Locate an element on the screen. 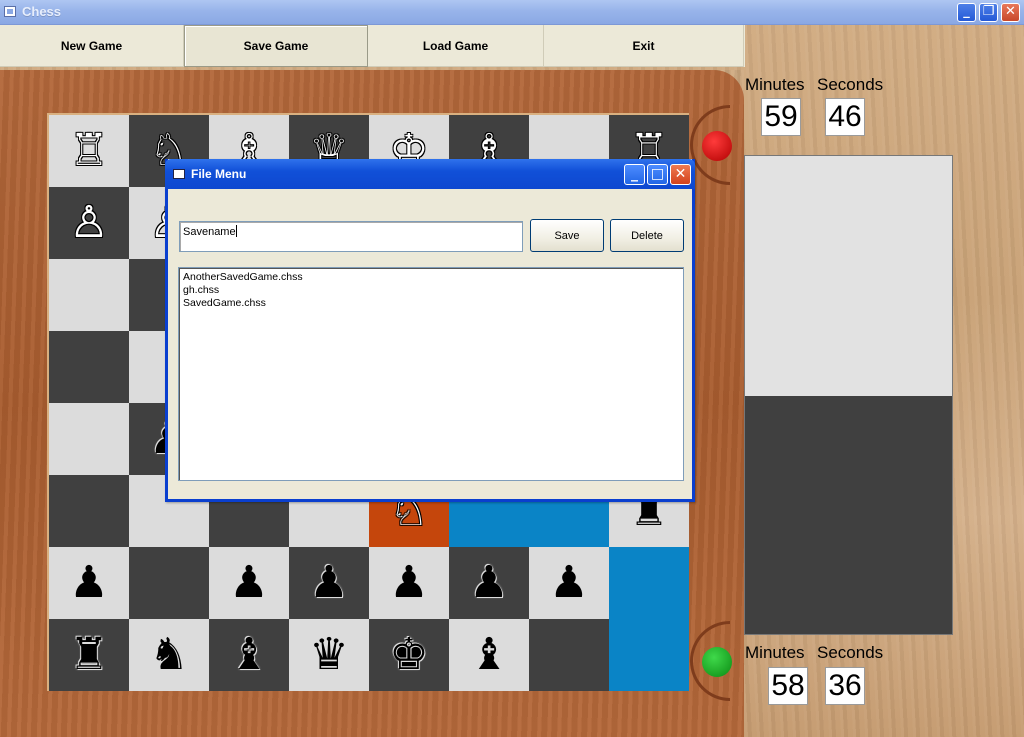  board-square: ♛ is located at coordinates (329, 655).